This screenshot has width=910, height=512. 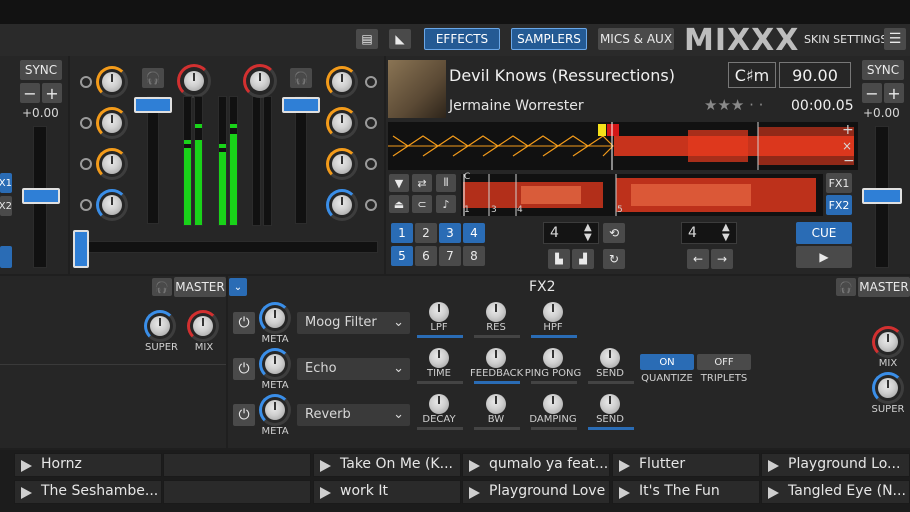 I want to click on triplets-off-button: OFF, so click(x=724, y=362).